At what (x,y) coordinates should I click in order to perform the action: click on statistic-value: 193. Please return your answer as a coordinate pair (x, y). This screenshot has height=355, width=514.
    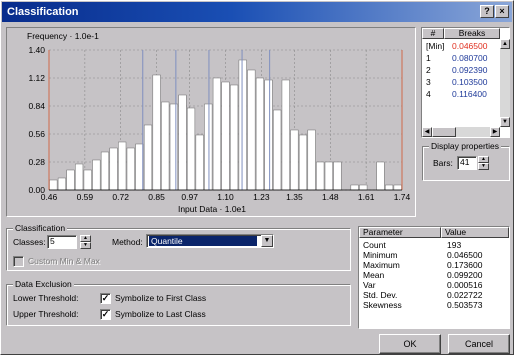
    Looking at the image, I should click on (454, 245).